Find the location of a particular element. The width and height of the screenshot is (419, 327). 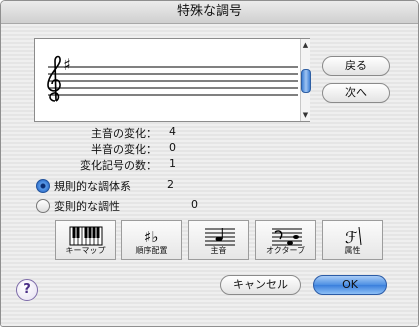

accidental-order-button: ♯♭ 順序配置 is located at coordinates (151, 240).